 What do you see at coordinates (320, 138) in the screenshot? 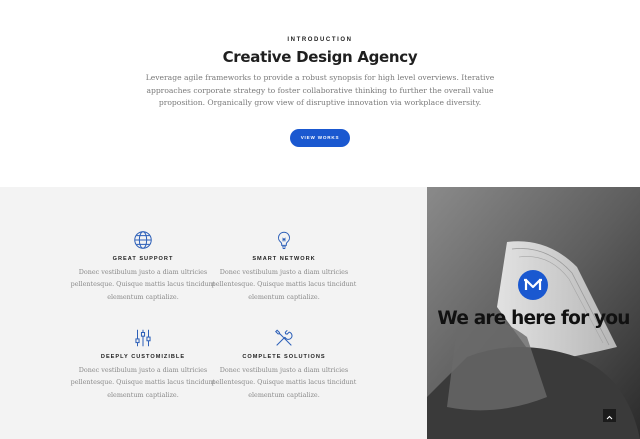
I see `view-works-button: VIEW WORKS` at bounding box center [320, 138].